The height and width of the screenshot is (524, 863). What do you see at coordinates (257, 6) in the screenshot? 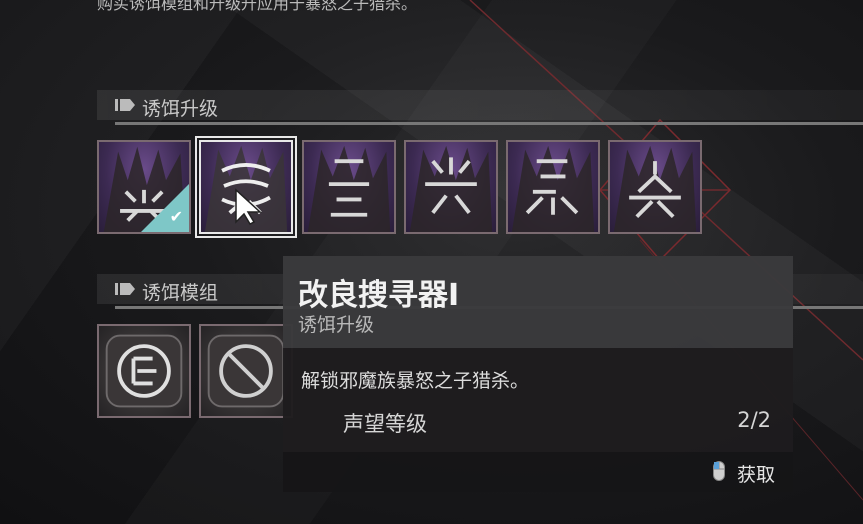
I see `intro-text: 购买诱饵模组和升级升应用于暴怒之子猎杀。` at bounding box center [257, 6].